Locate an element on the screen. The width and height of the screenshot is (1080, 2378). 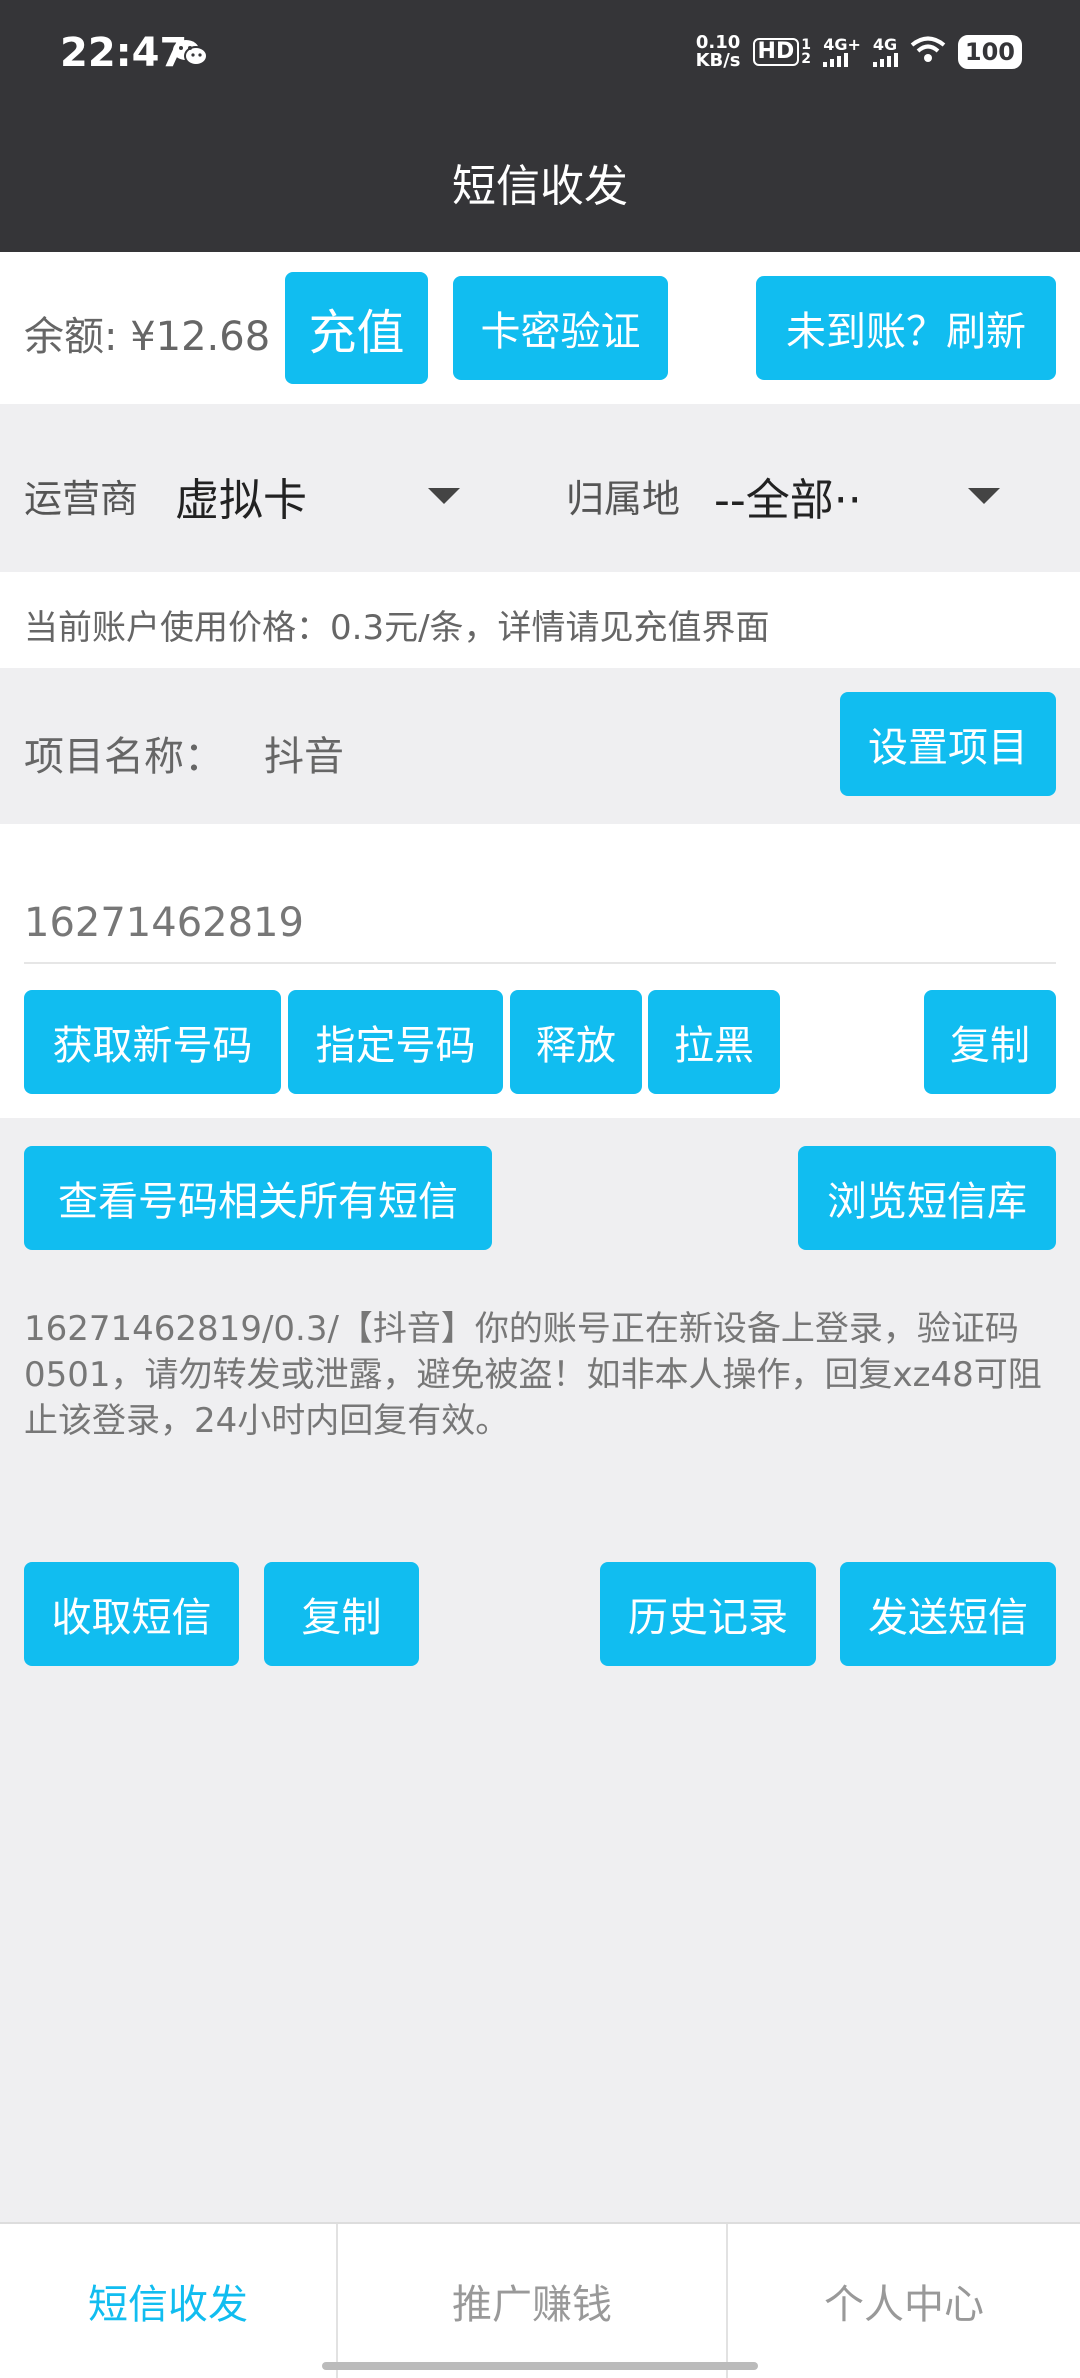
operator-select: 虚拟卡 is located at coordinates (320, 495).